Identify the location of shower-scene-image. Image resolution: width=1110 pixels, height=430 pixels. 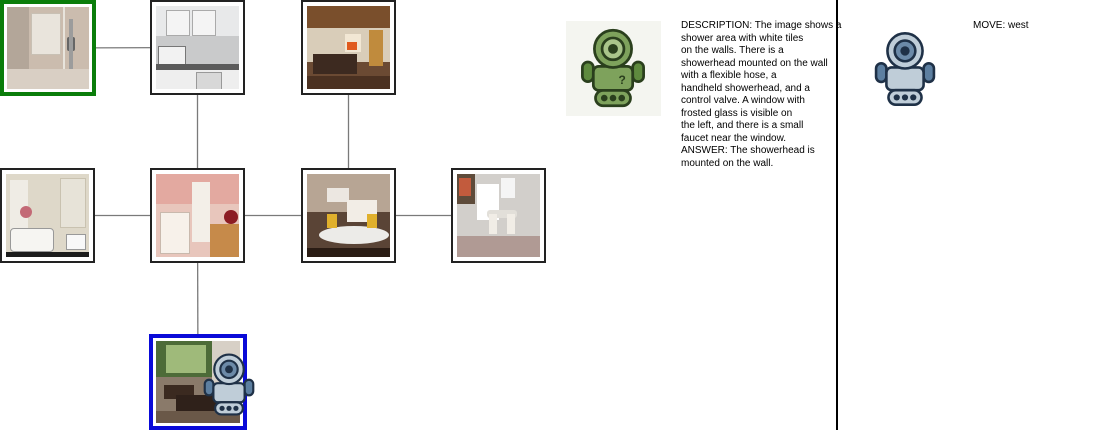
(48, 48).